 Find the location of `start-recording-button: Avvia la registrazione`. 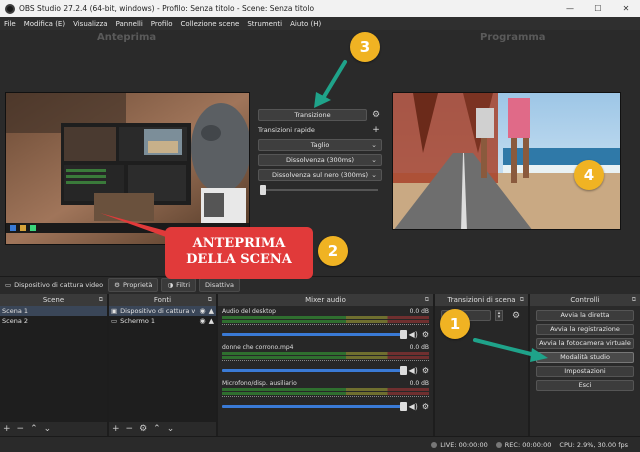

start-recording-button: Avvia la registrazione is located at coordinates (585, 329).